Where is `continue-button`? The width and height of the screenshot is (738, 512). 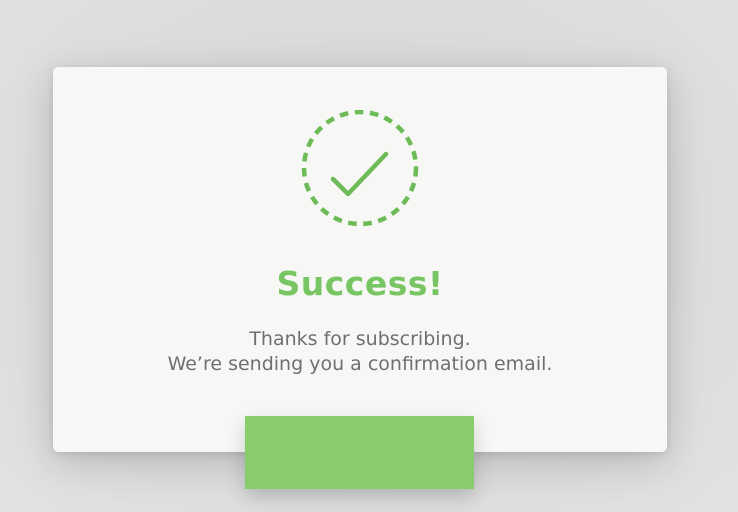 continue-button is located at coordinates (359, 452).